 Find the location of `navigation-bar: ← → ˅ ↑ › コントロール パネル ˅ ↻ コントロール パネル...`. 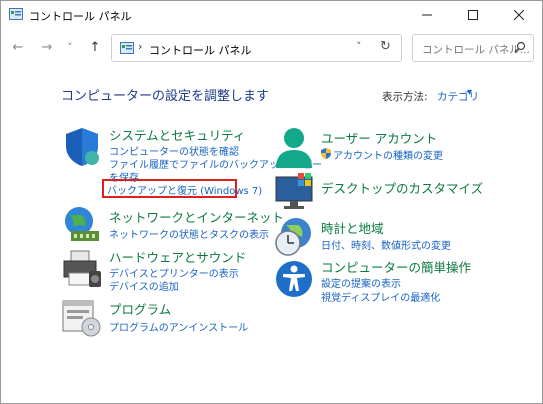

navigation-bar: ← → ˅ ↑ › コントロール パネル ˅ ↻ コントロール パネル... is located at coordinates (271, 48).